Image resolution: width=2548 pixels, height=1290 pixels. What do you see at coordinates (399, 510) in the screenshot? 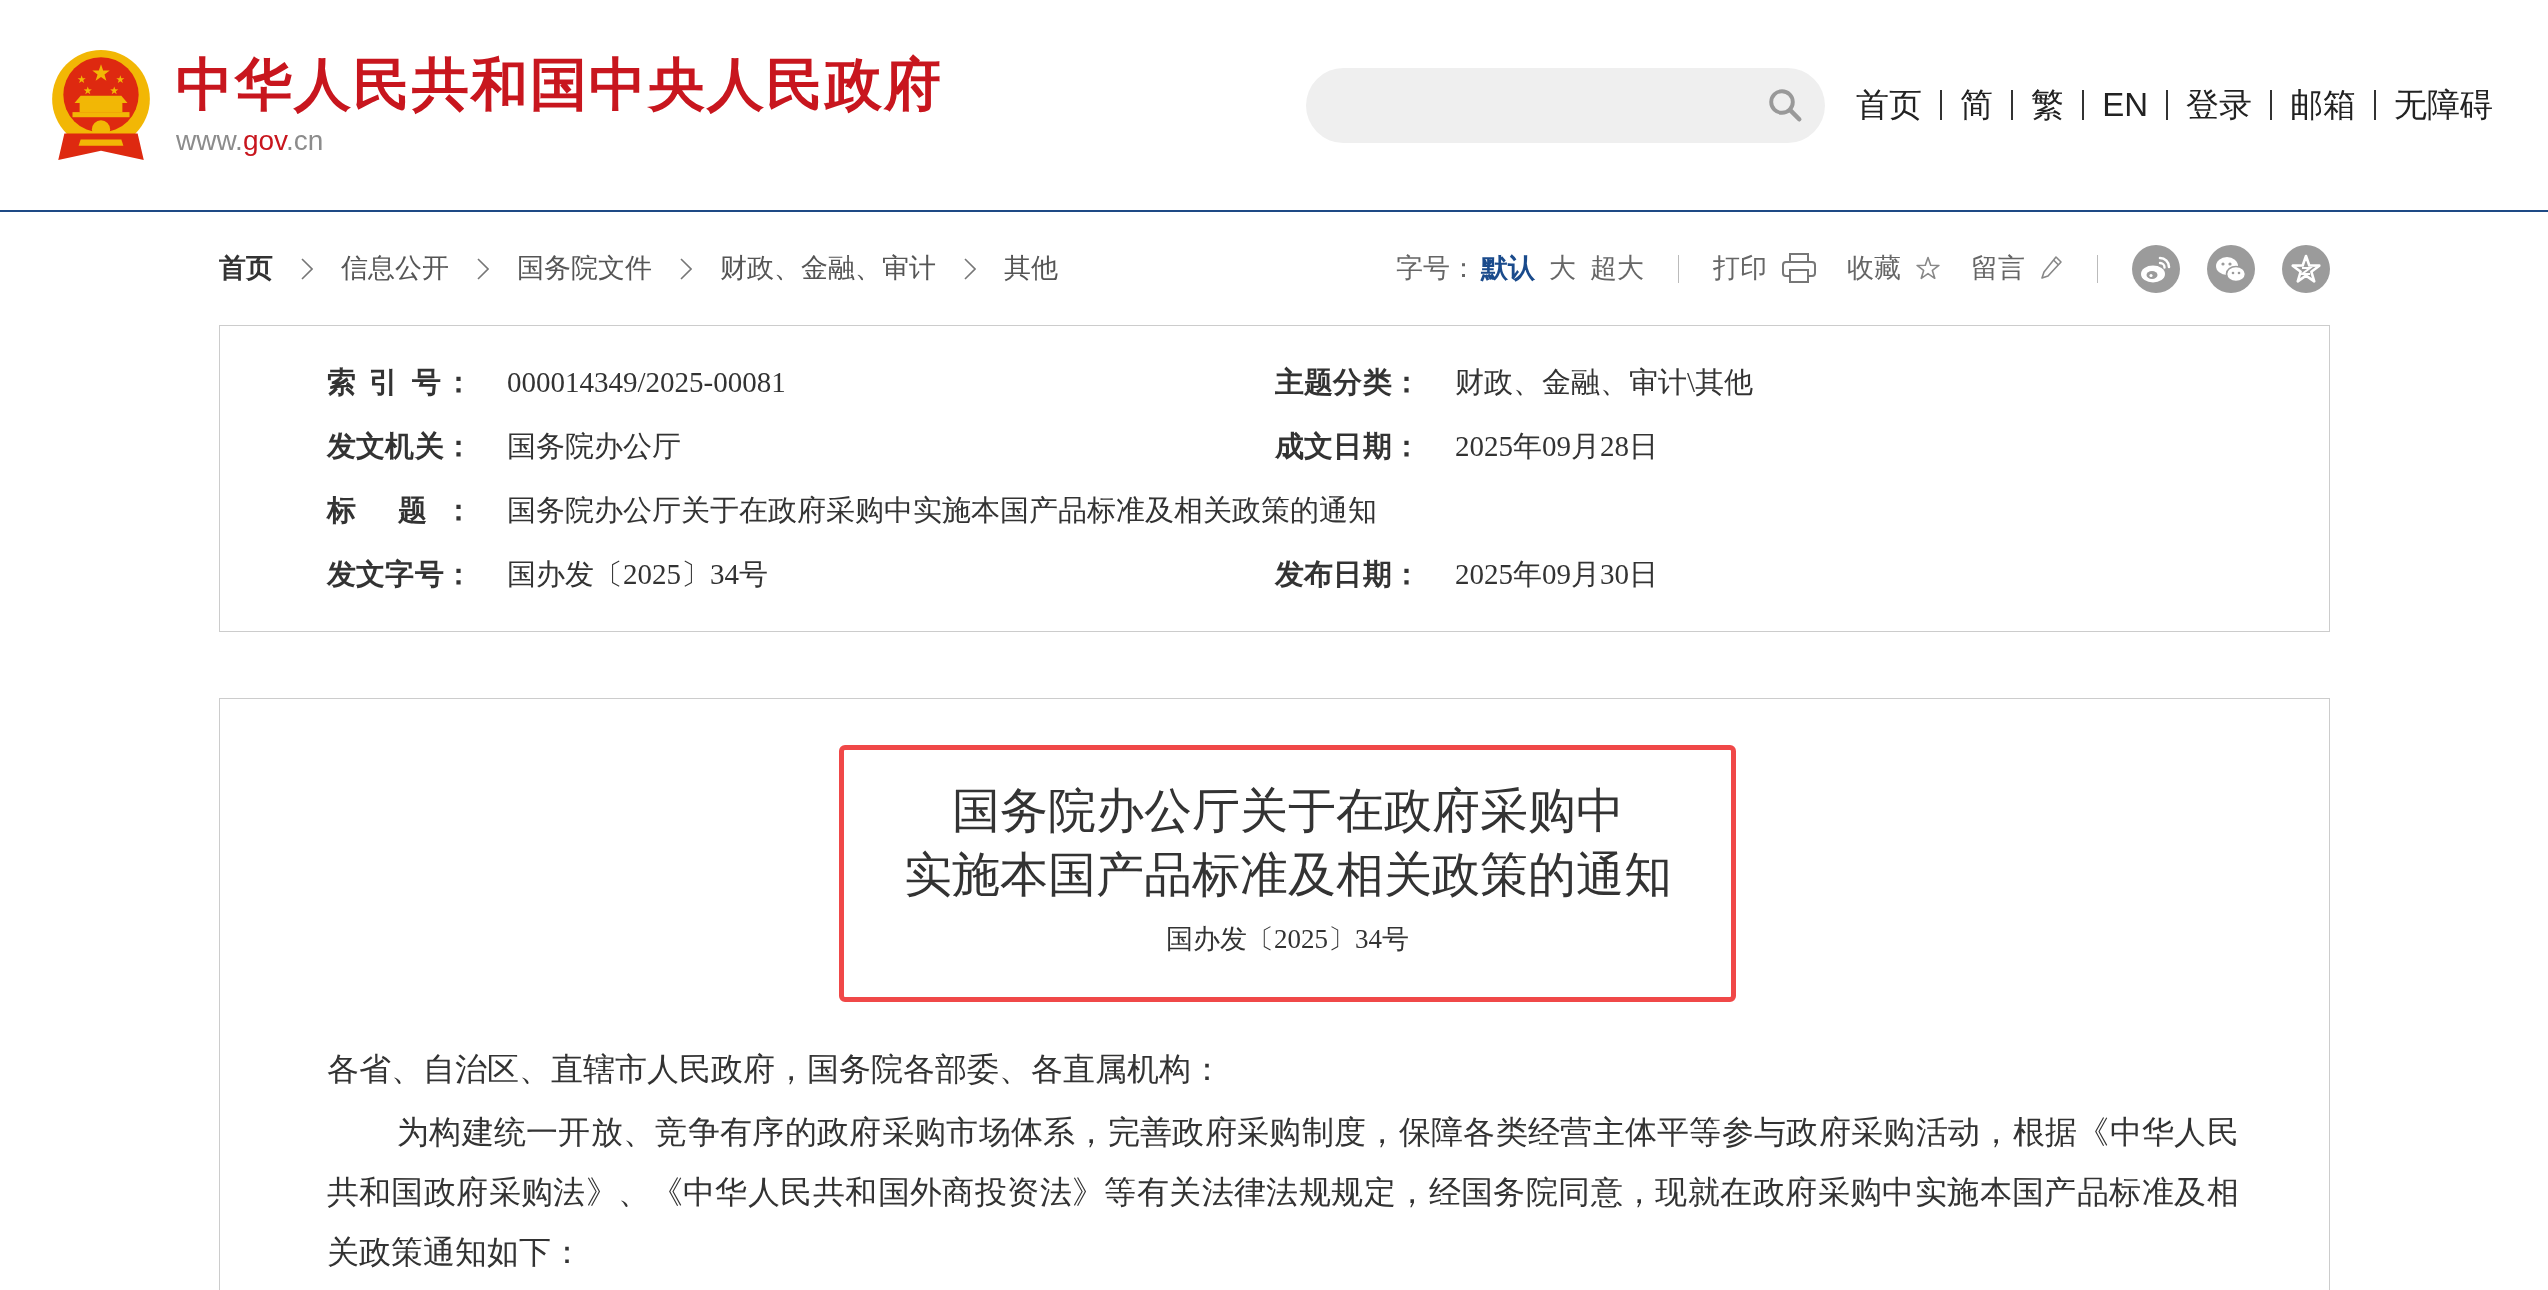
I see `field-label: 标 题：` at bounding box center [399, 510].